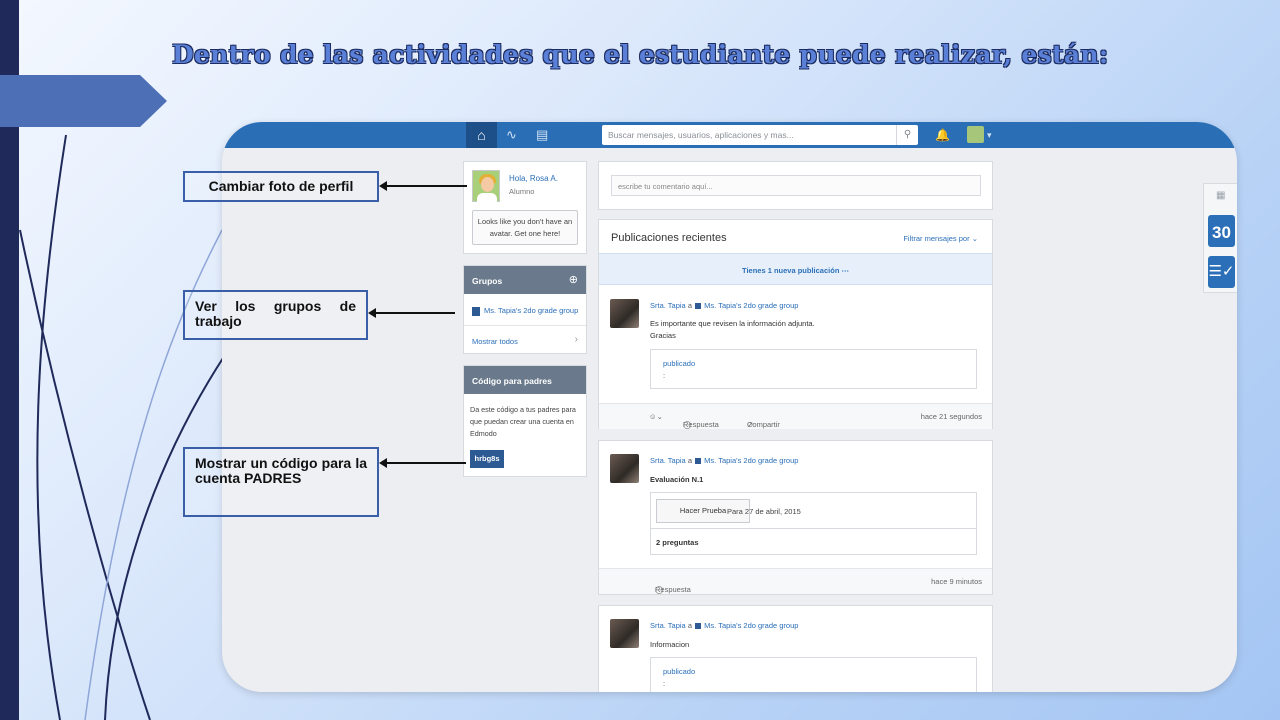  What do you see at coordinates (281, 482) in the screenshot?
I see `callout-parents: Mostrar un código para la cuenta PADRES` at bounding box center [281, 482].